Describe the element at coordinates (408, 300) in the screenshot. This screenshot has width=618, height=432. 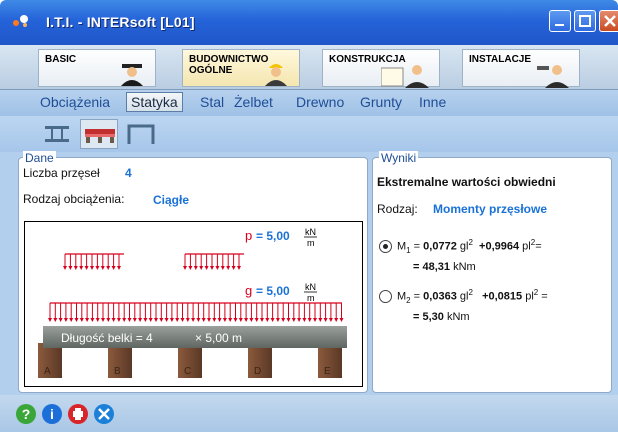
I see `m2-subscript: 2` at that location.